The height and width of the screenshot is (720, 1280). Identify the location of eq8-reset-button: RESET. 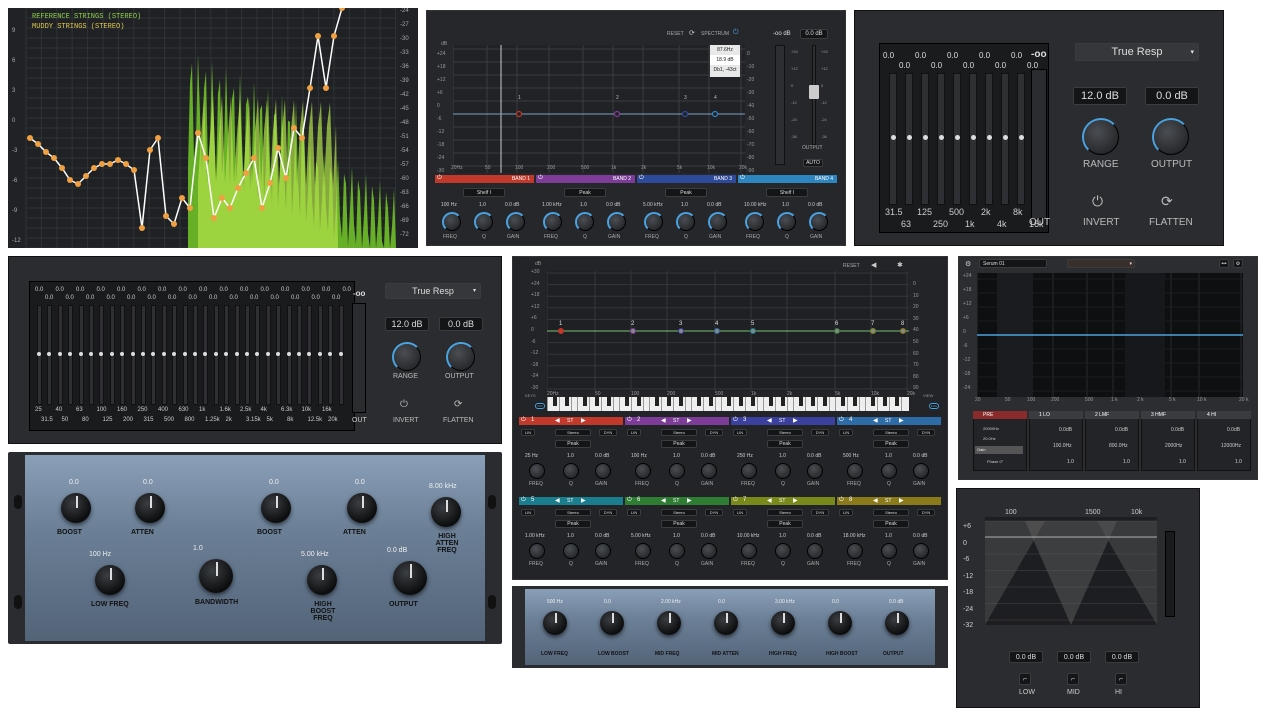
(851, 266).